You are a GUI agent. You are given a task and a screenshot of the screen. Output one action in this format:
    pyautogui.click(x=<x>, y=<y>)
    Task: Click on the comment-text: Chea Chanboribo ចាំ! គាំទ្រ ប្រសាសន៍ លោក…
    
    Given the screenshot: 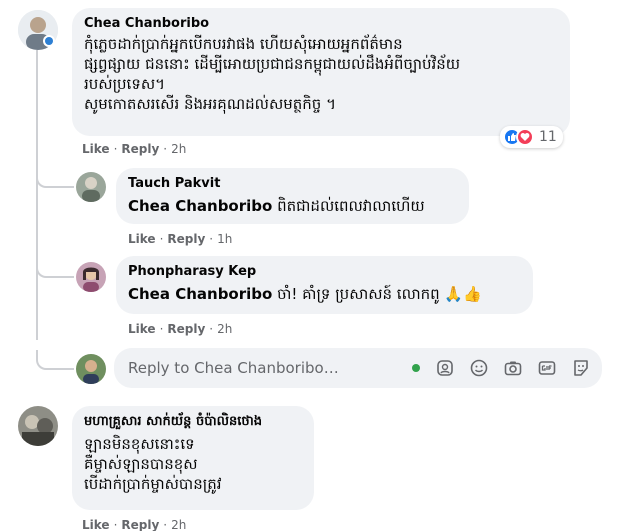 What is the action you would take?
    pyautogui.click(x=324, y=294)
    